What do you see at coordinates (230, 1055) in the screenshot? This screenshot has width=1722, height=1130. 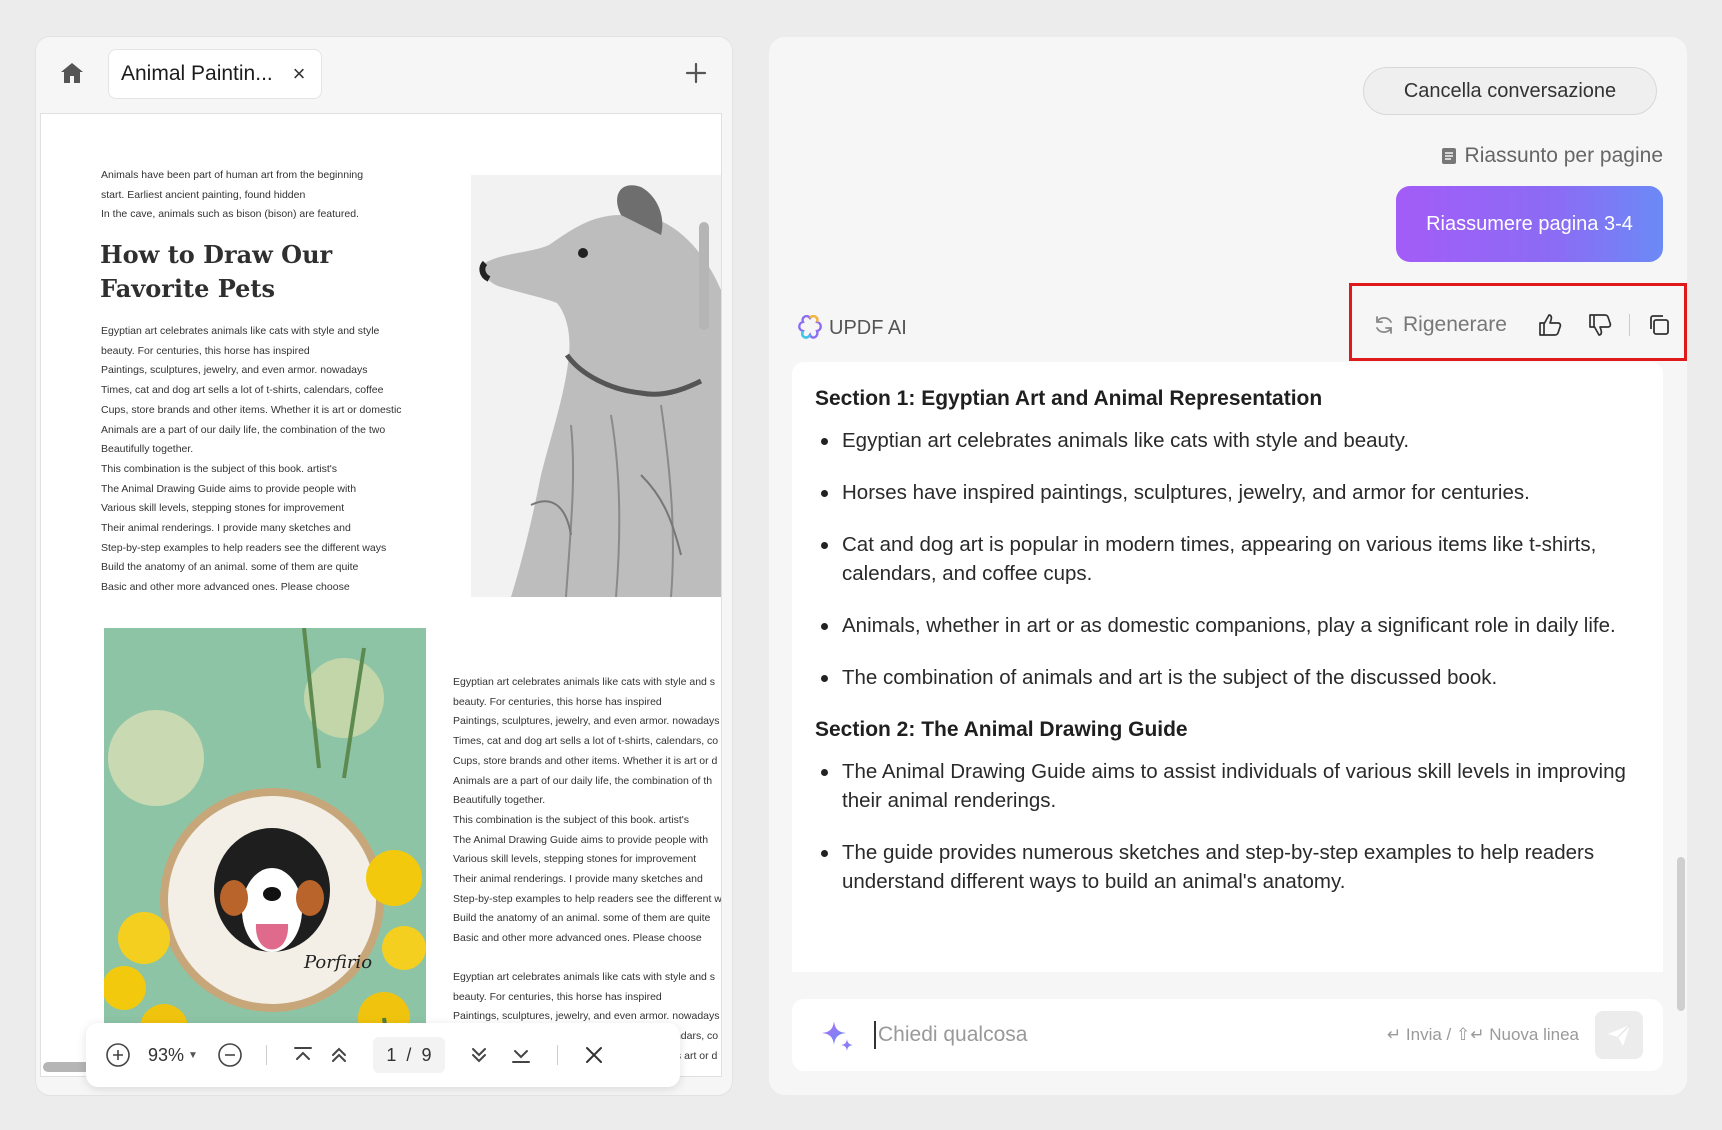 I see `zoom-out-icon` at bounding box center [230, 1055].